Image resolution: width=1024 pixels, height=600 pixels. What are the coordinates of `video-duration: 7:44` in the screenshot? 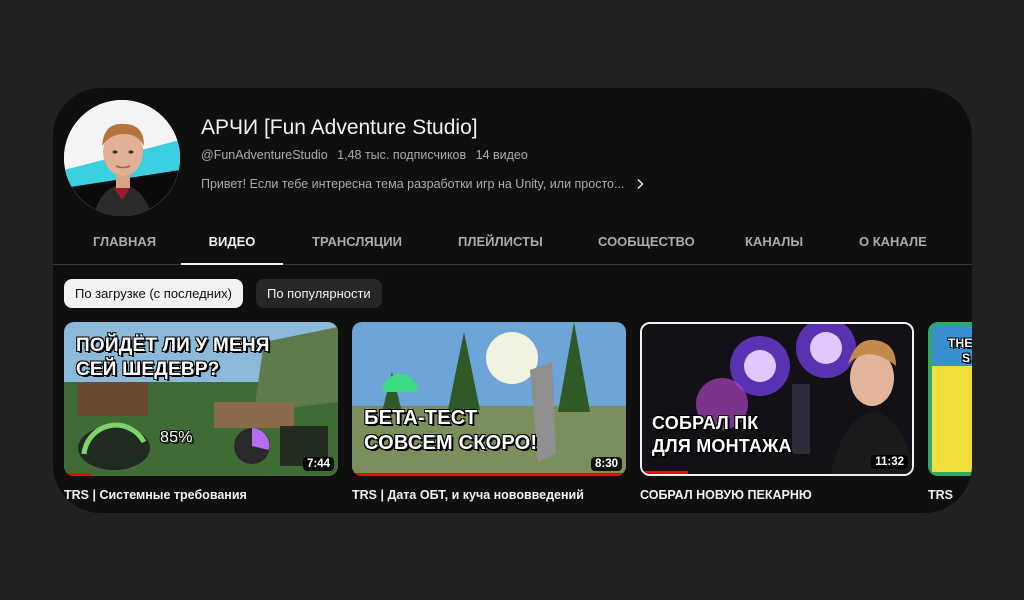 It's located at (318, 464).